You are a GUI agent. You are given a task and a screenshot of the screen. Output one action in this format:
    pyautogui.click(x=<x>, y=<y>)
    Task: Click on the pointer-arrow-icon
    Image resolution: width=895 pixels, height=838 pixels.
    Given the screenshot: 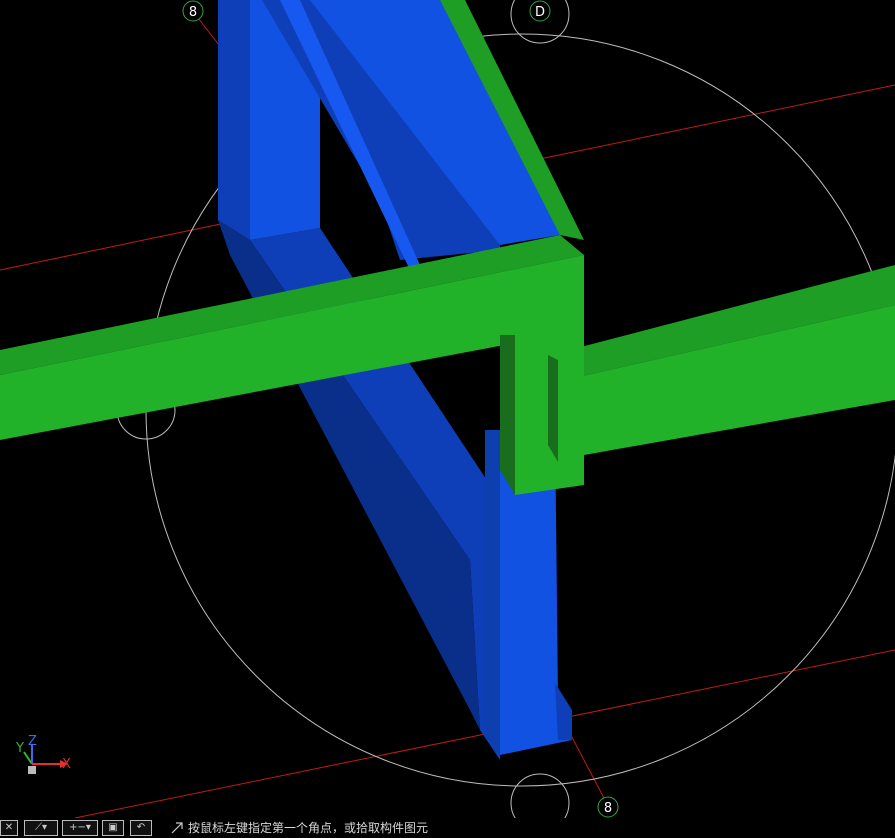 What is the action you would take?
    pyautogui.click(x=177, y=828)
    